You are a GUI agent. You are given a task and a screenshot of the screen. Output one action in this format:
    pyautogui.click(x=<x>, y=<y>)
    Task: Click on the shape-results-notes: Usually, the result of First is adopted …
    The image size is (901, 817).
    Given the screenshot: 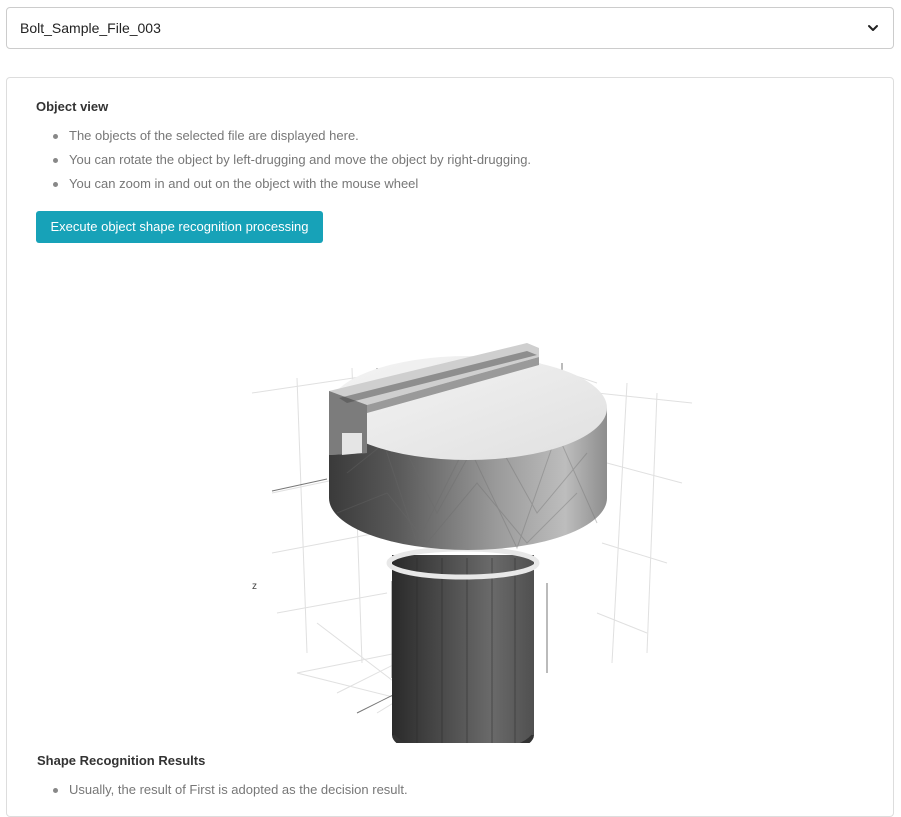 What is the action you would take?
    pyautogui.click(x=446, y=790)
    